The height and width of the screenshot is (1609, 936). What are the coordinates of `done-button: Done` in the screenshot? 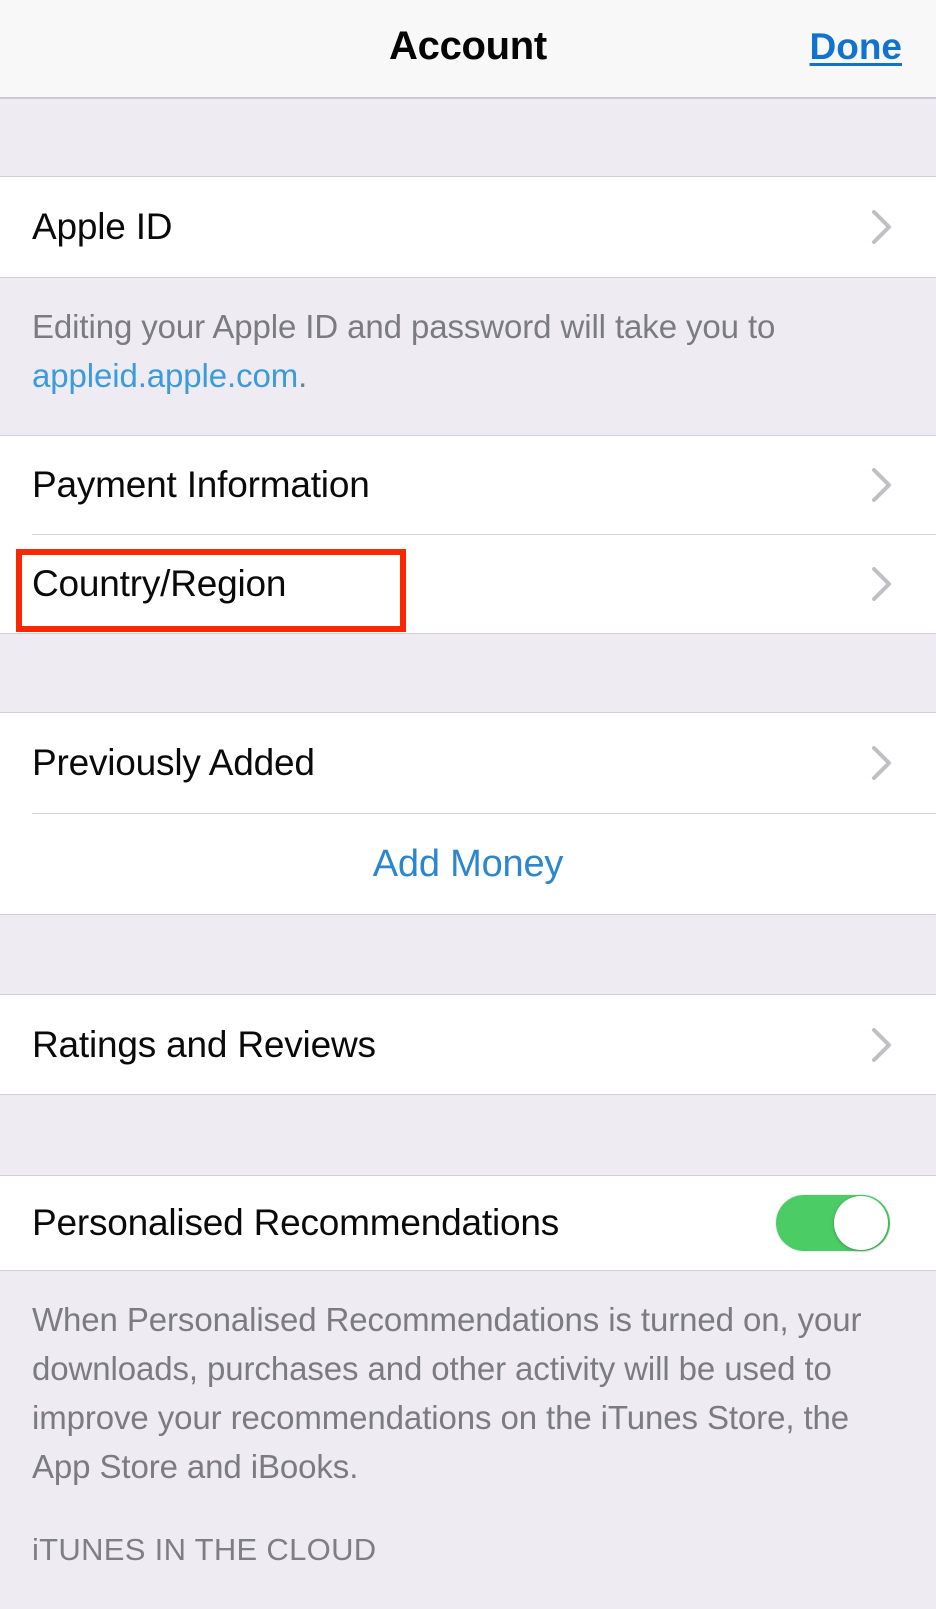 It's located at (856, 47).